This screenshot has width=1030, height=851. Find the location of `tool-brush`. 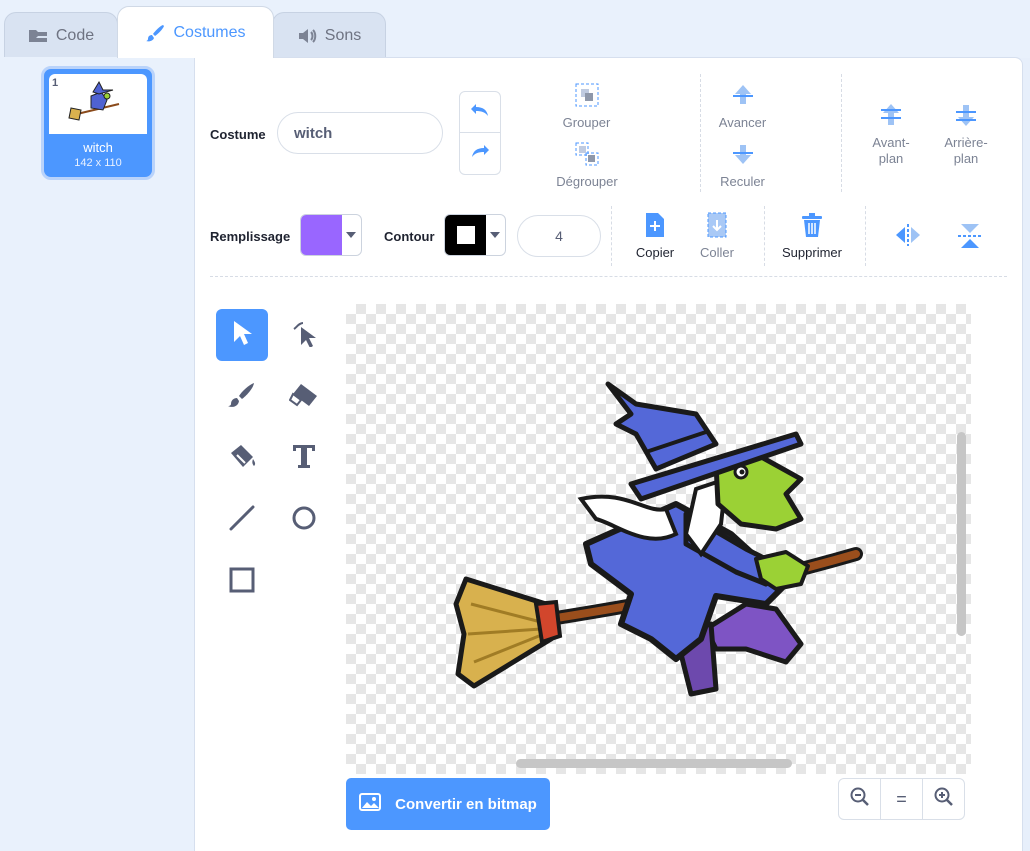

tool-brush is located at coordinates (242, 397).